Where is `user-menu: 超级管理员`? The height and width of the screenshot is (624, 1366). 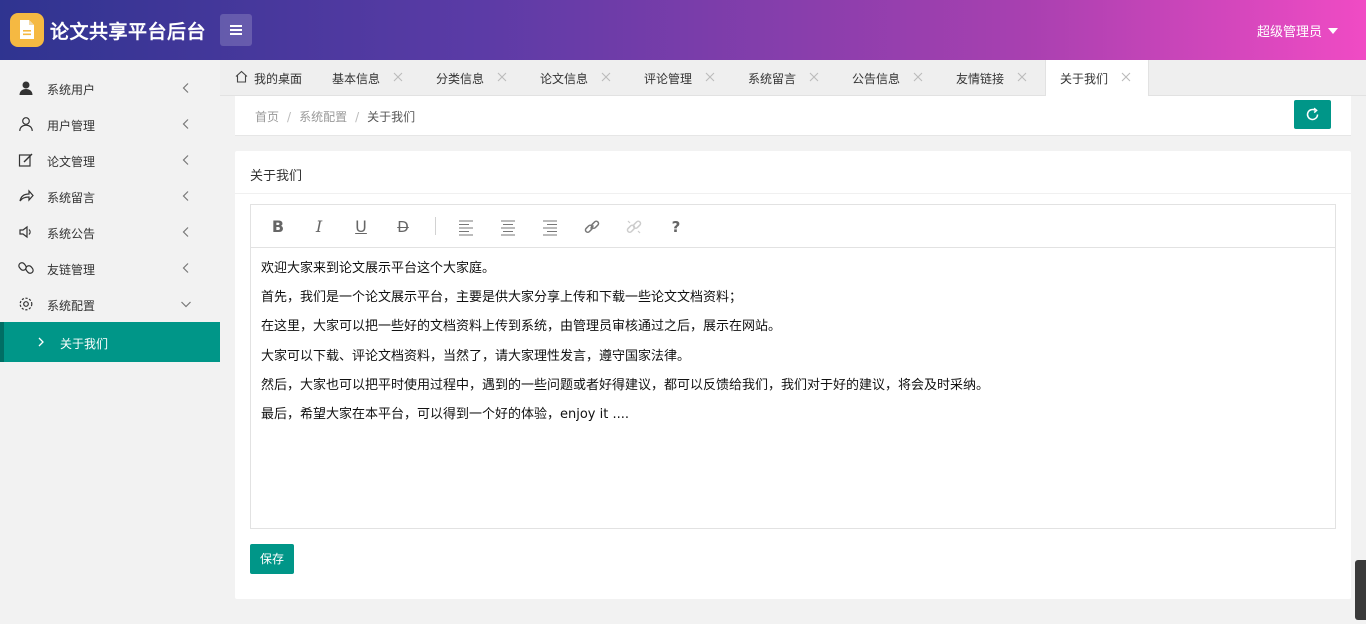 user-menu: 超级管理员 is located at coordinates (1297, 30).